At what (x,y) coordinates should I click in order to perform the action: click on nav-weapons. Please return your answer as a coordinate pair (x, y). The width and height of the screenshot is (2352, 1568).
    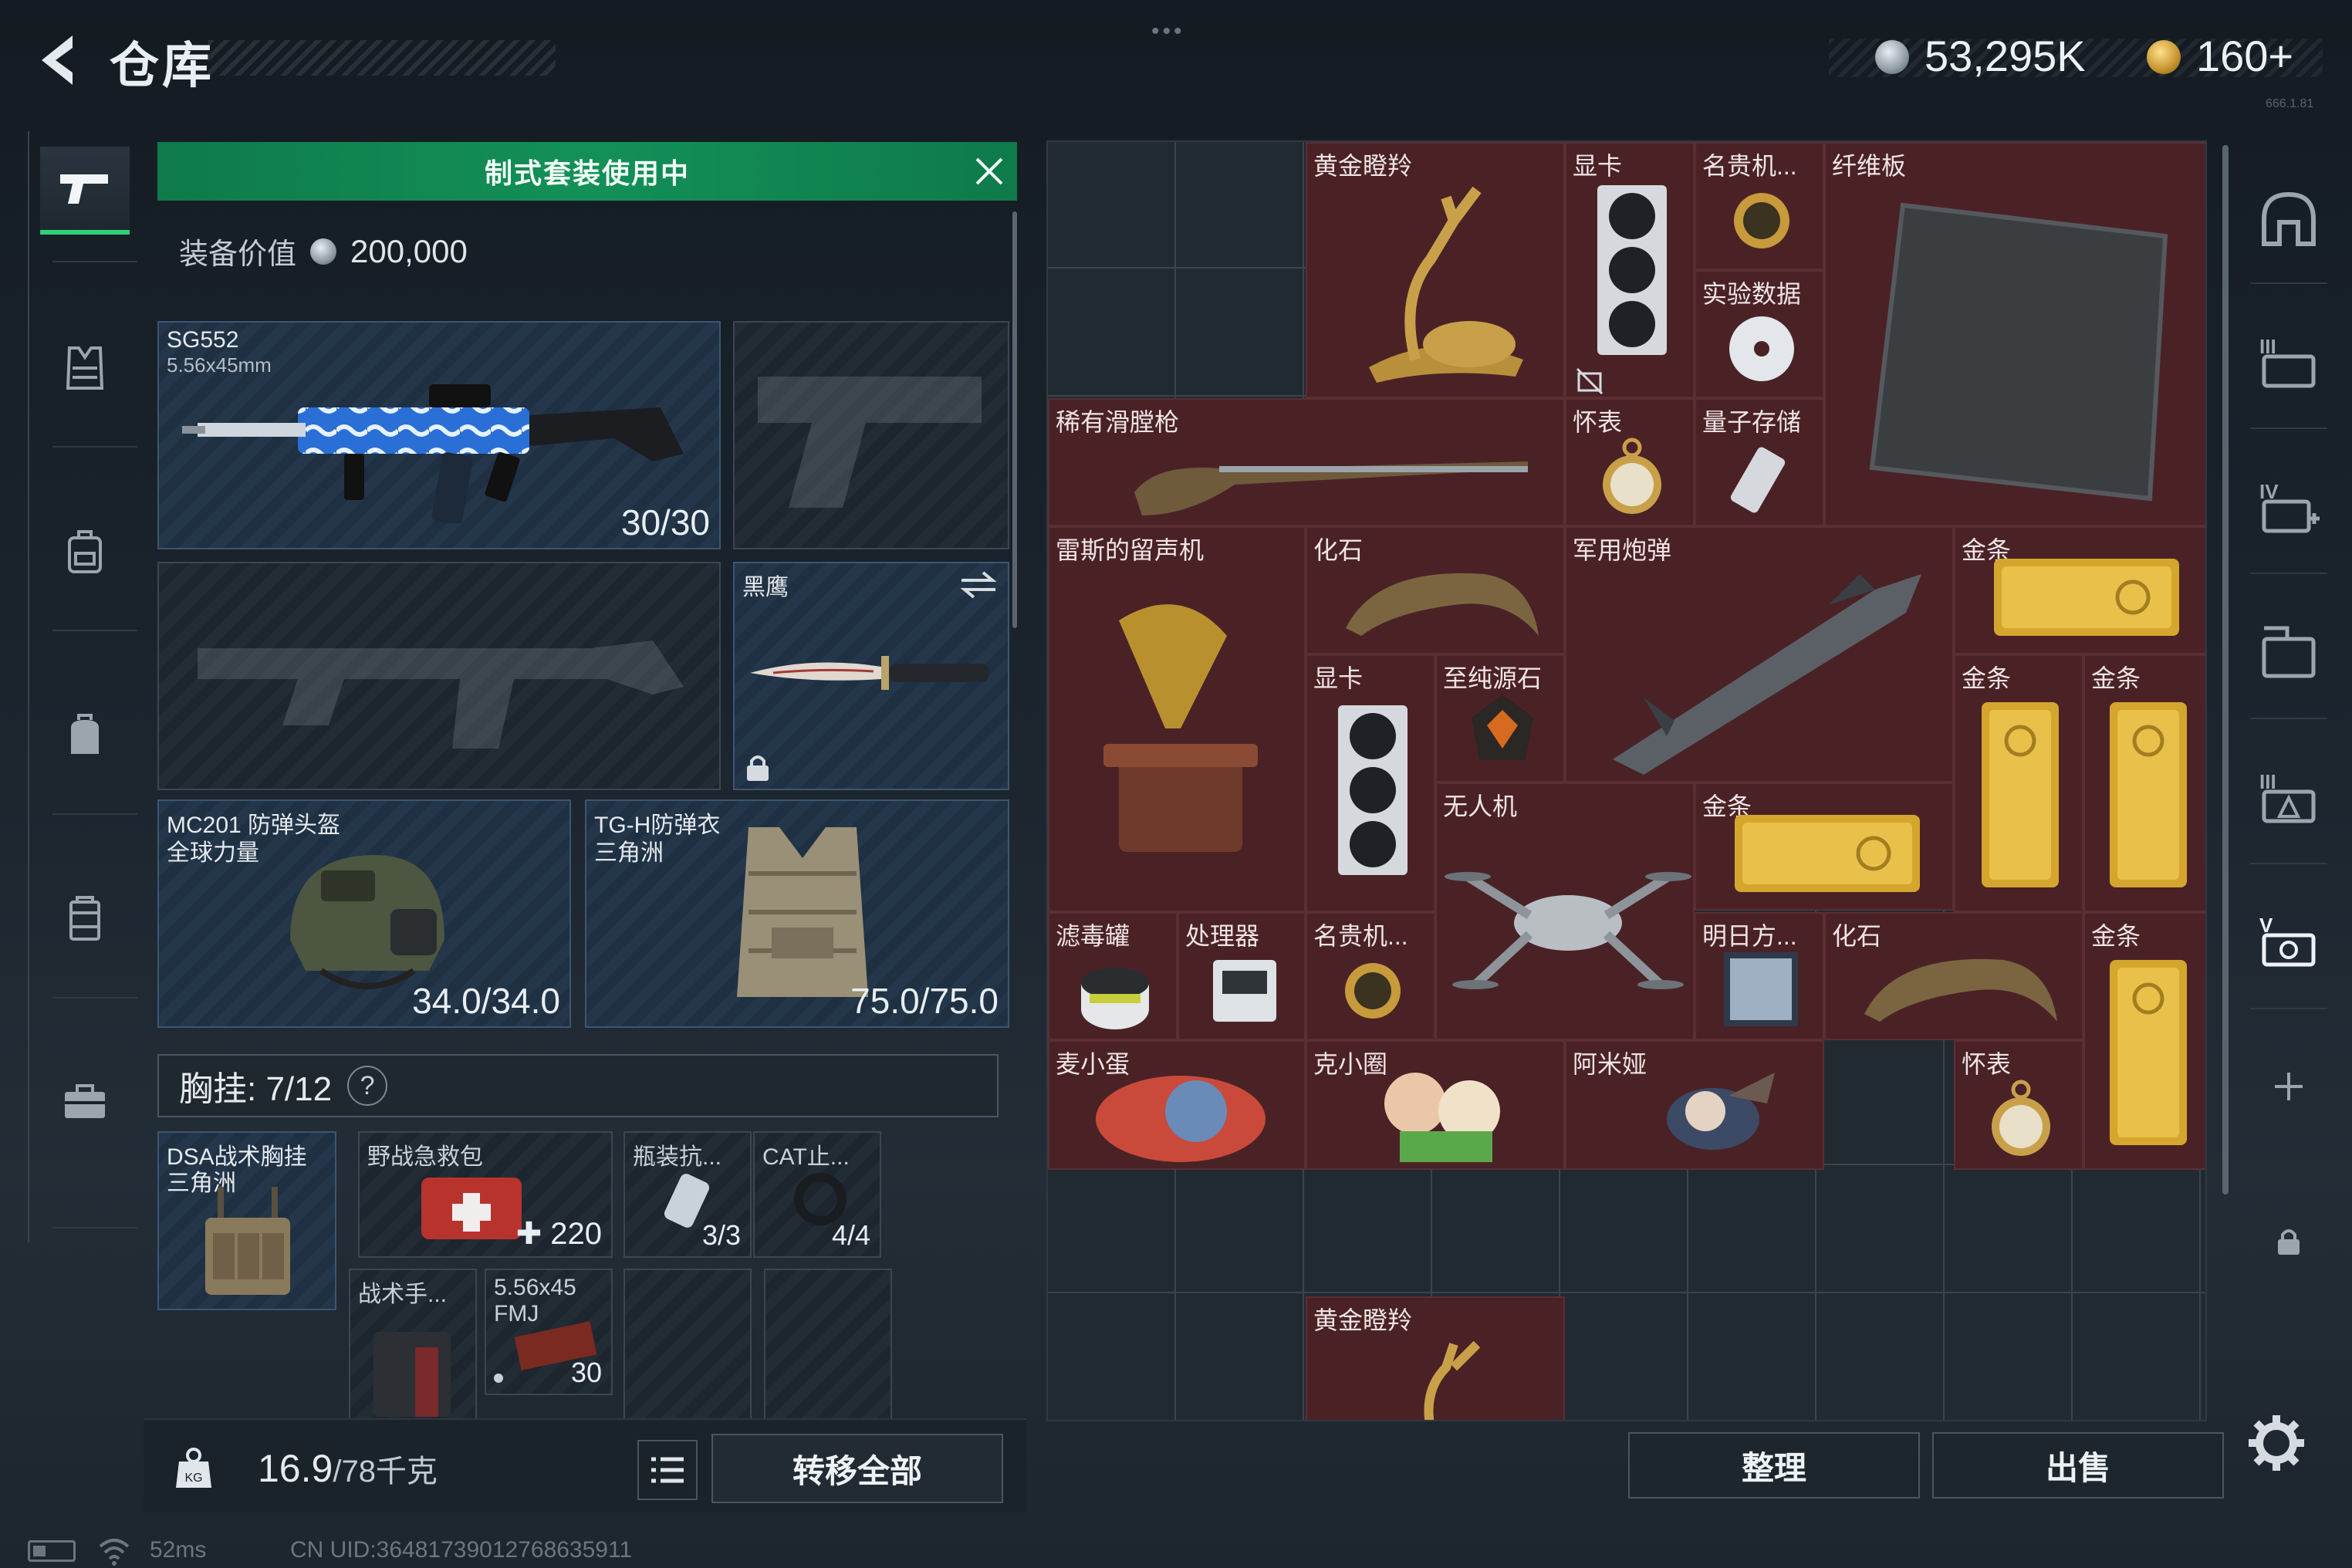
    Looking at the image, I should click on (85, 191).